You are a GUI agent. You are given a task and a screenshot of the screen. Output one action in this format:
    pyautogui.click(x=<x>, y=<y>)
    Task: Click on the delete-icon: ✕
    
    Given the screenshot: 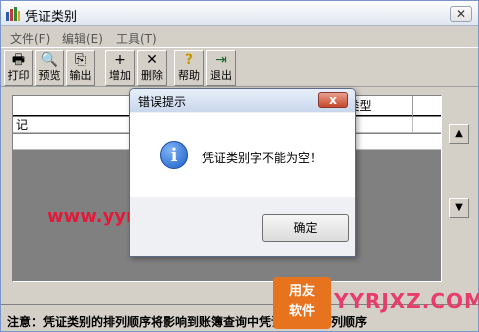 What is the action you would take?
    pyautogui.click(x=152, y=60)
    